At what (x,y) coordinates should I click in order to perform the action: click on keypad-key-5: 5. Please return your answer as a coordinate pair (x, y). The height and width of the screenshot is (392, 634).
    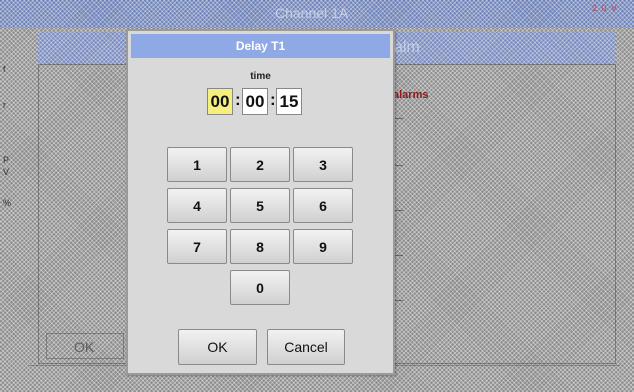
    Looking at the image, I should click on (260, 205).